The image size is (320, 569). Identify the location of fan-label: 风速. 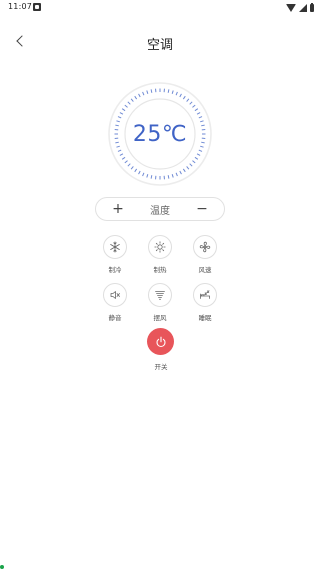
(205, 270).